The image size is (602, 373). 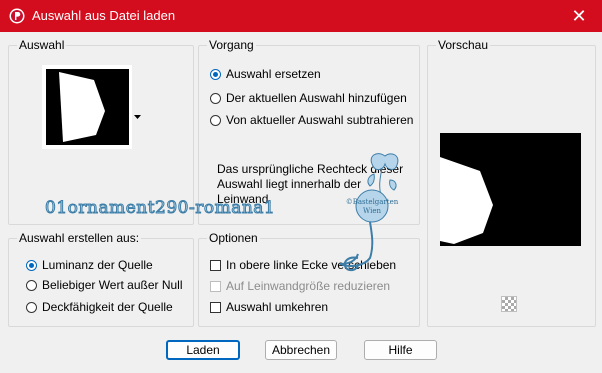 I want to click on watermark-stamp-line2: Wien, so click(x=372, y=211).